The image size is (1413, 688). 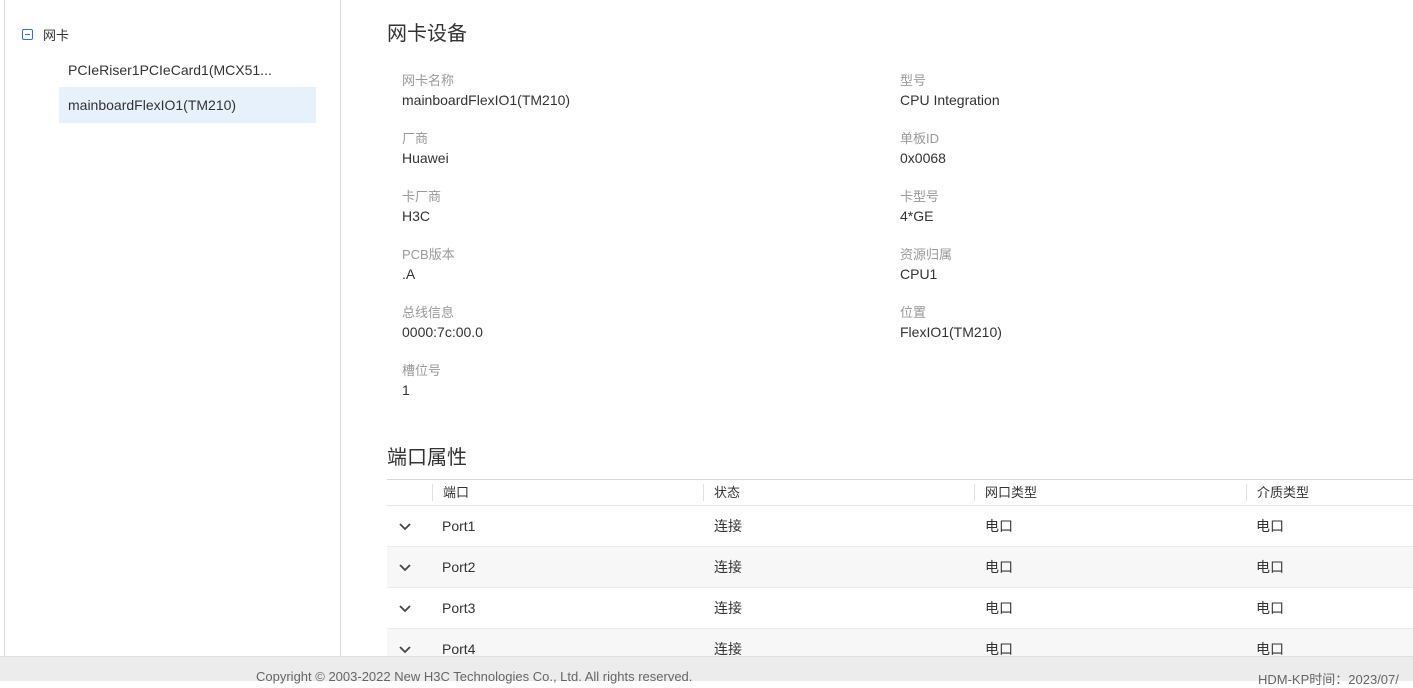 What do you see at coordinates (1277, 492) in the screenshot?
I see `column-header-media-type: 介质类型` at bounding box center [1277, 492].